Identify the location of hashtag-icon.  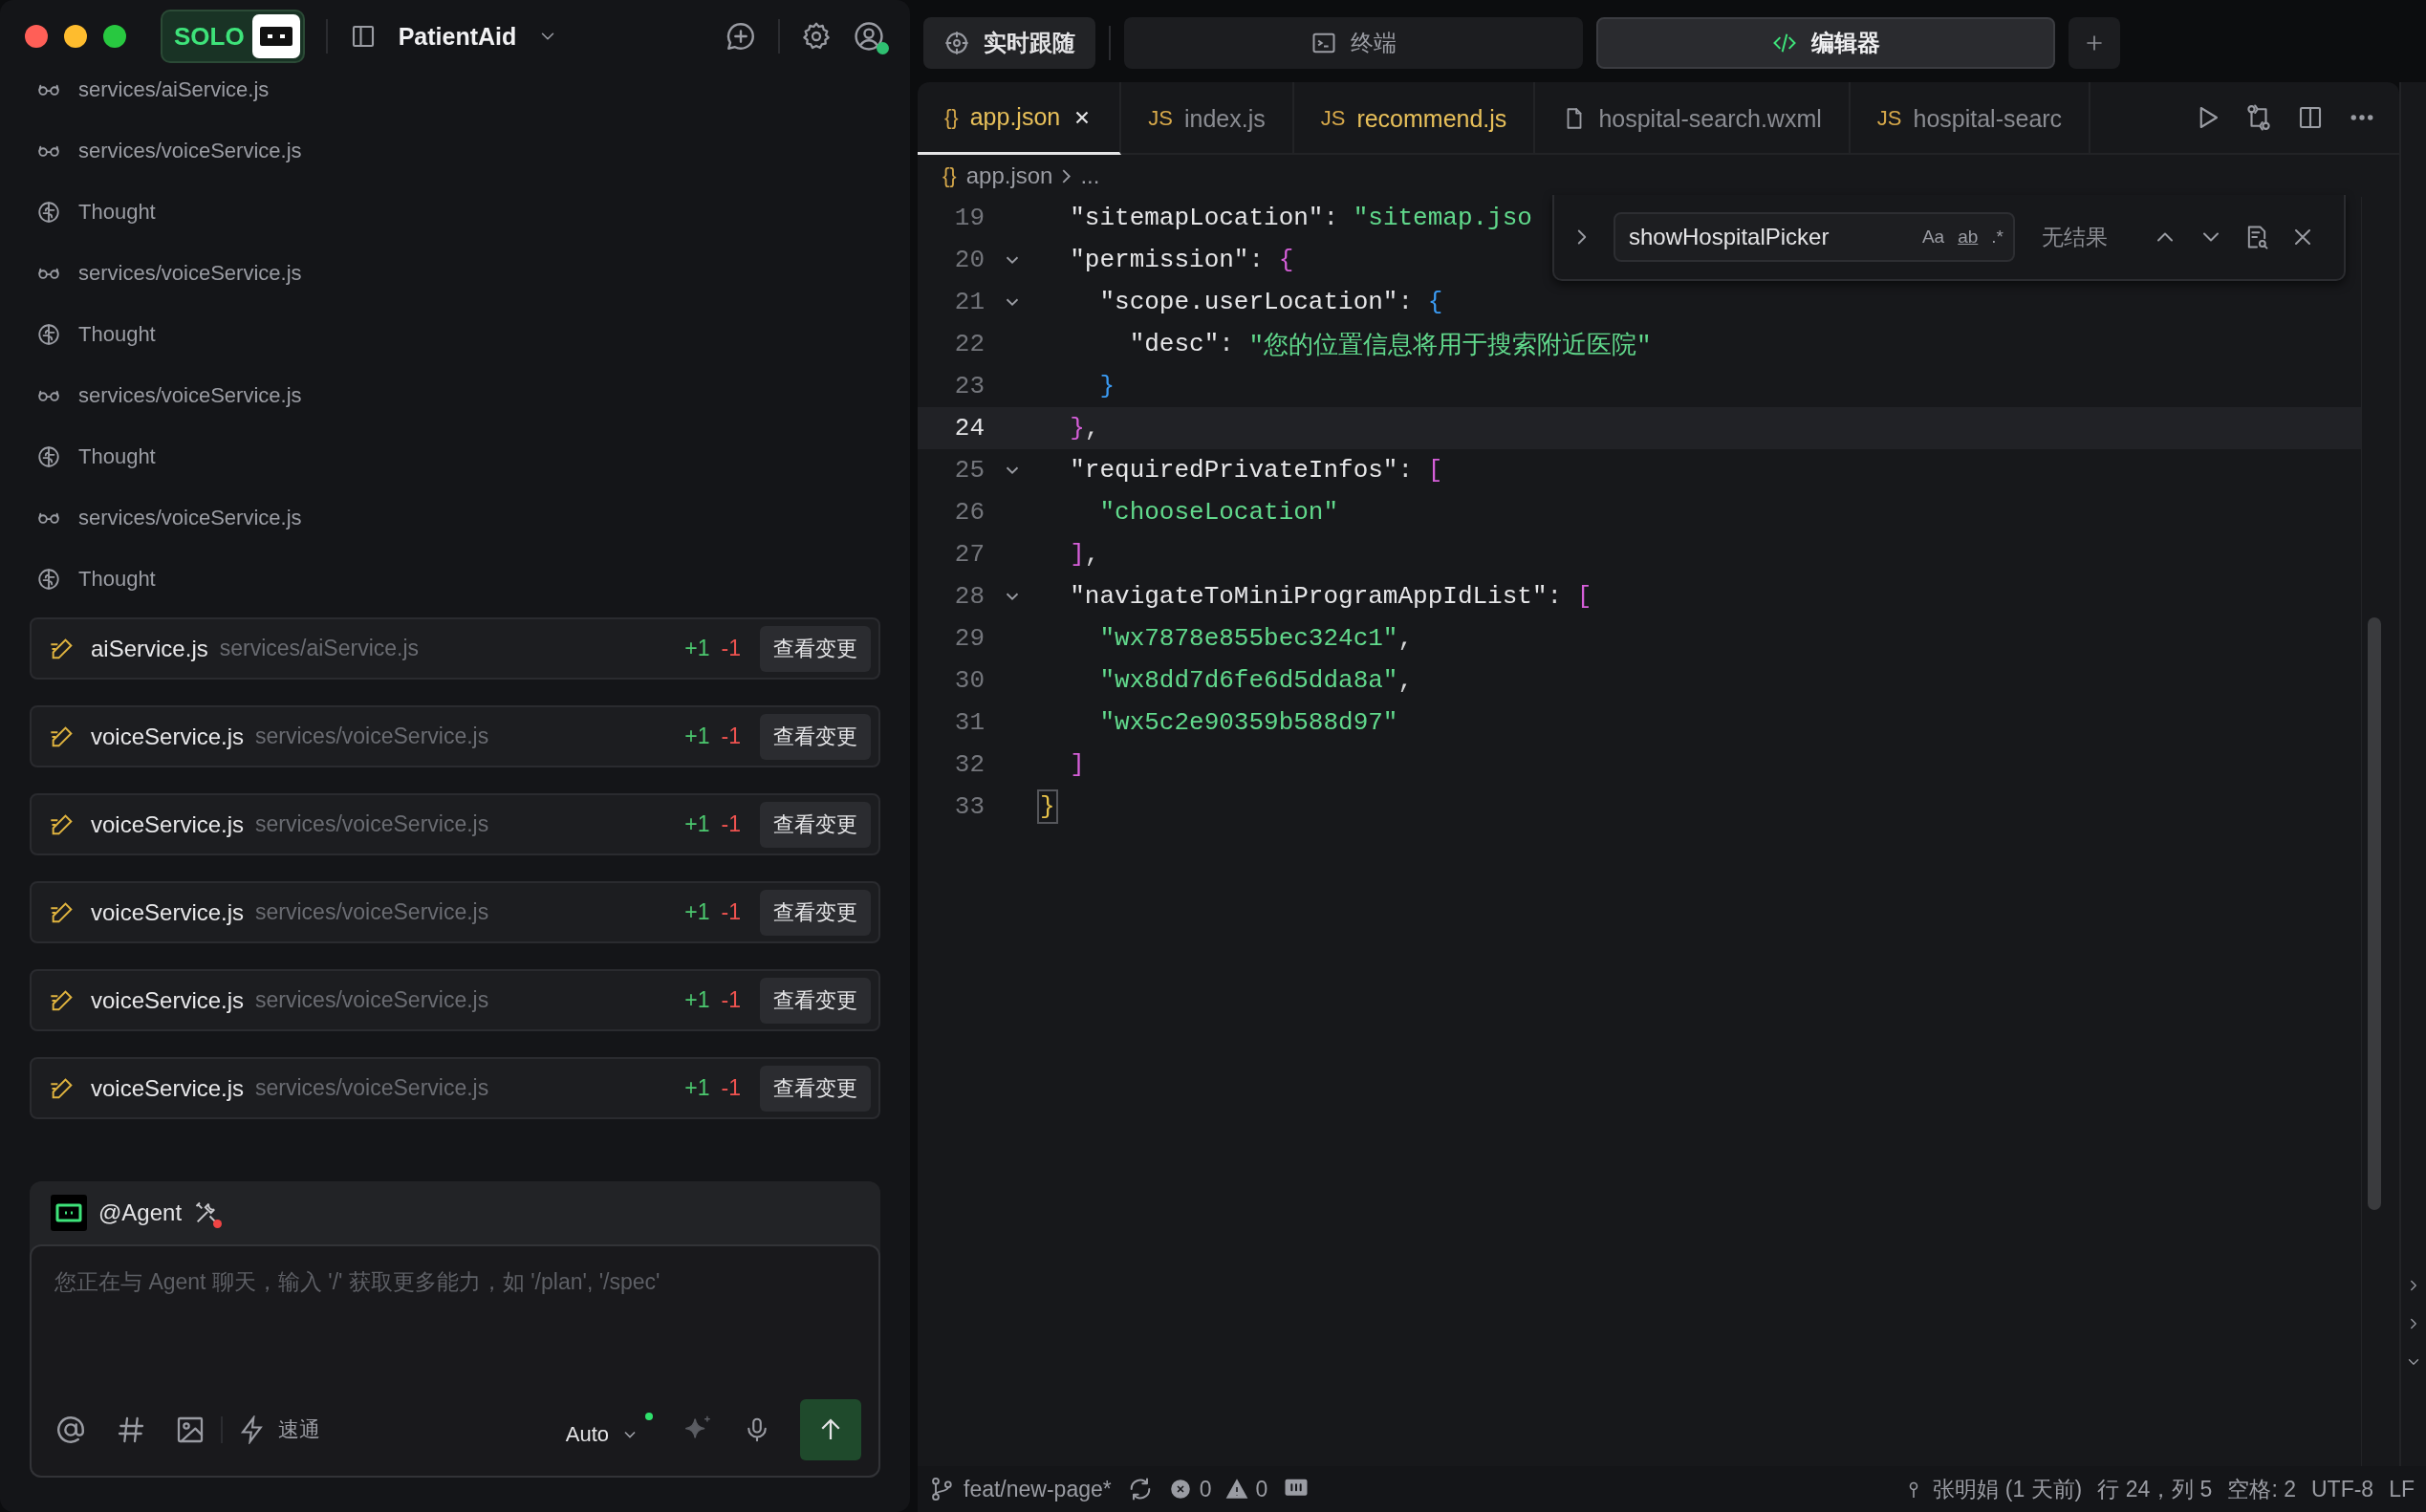
(131, 1430).